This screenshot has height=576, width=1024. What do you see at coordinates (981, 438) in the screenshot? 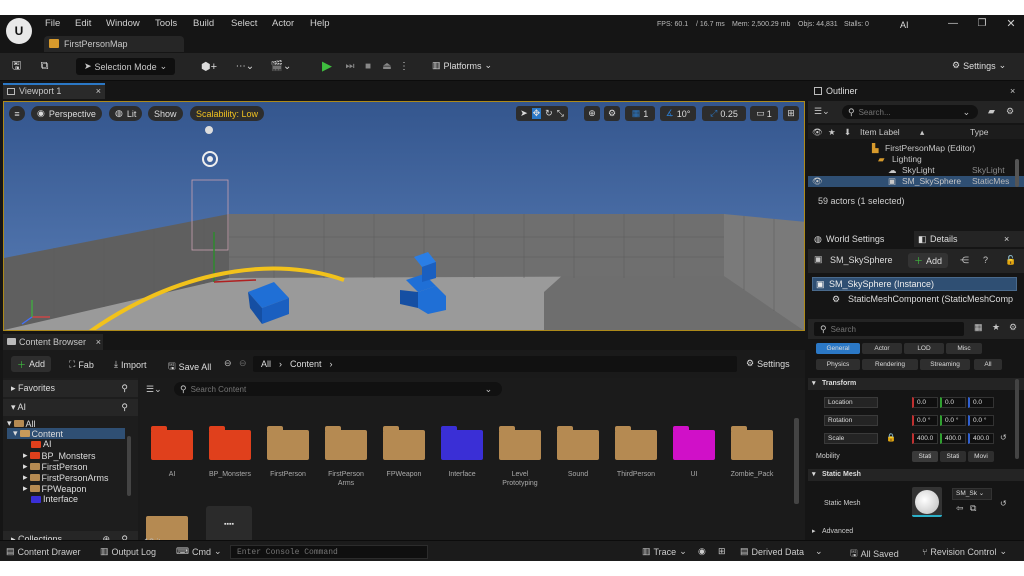
I see `scale-z: 400.0` at bounding box center [981, 438].